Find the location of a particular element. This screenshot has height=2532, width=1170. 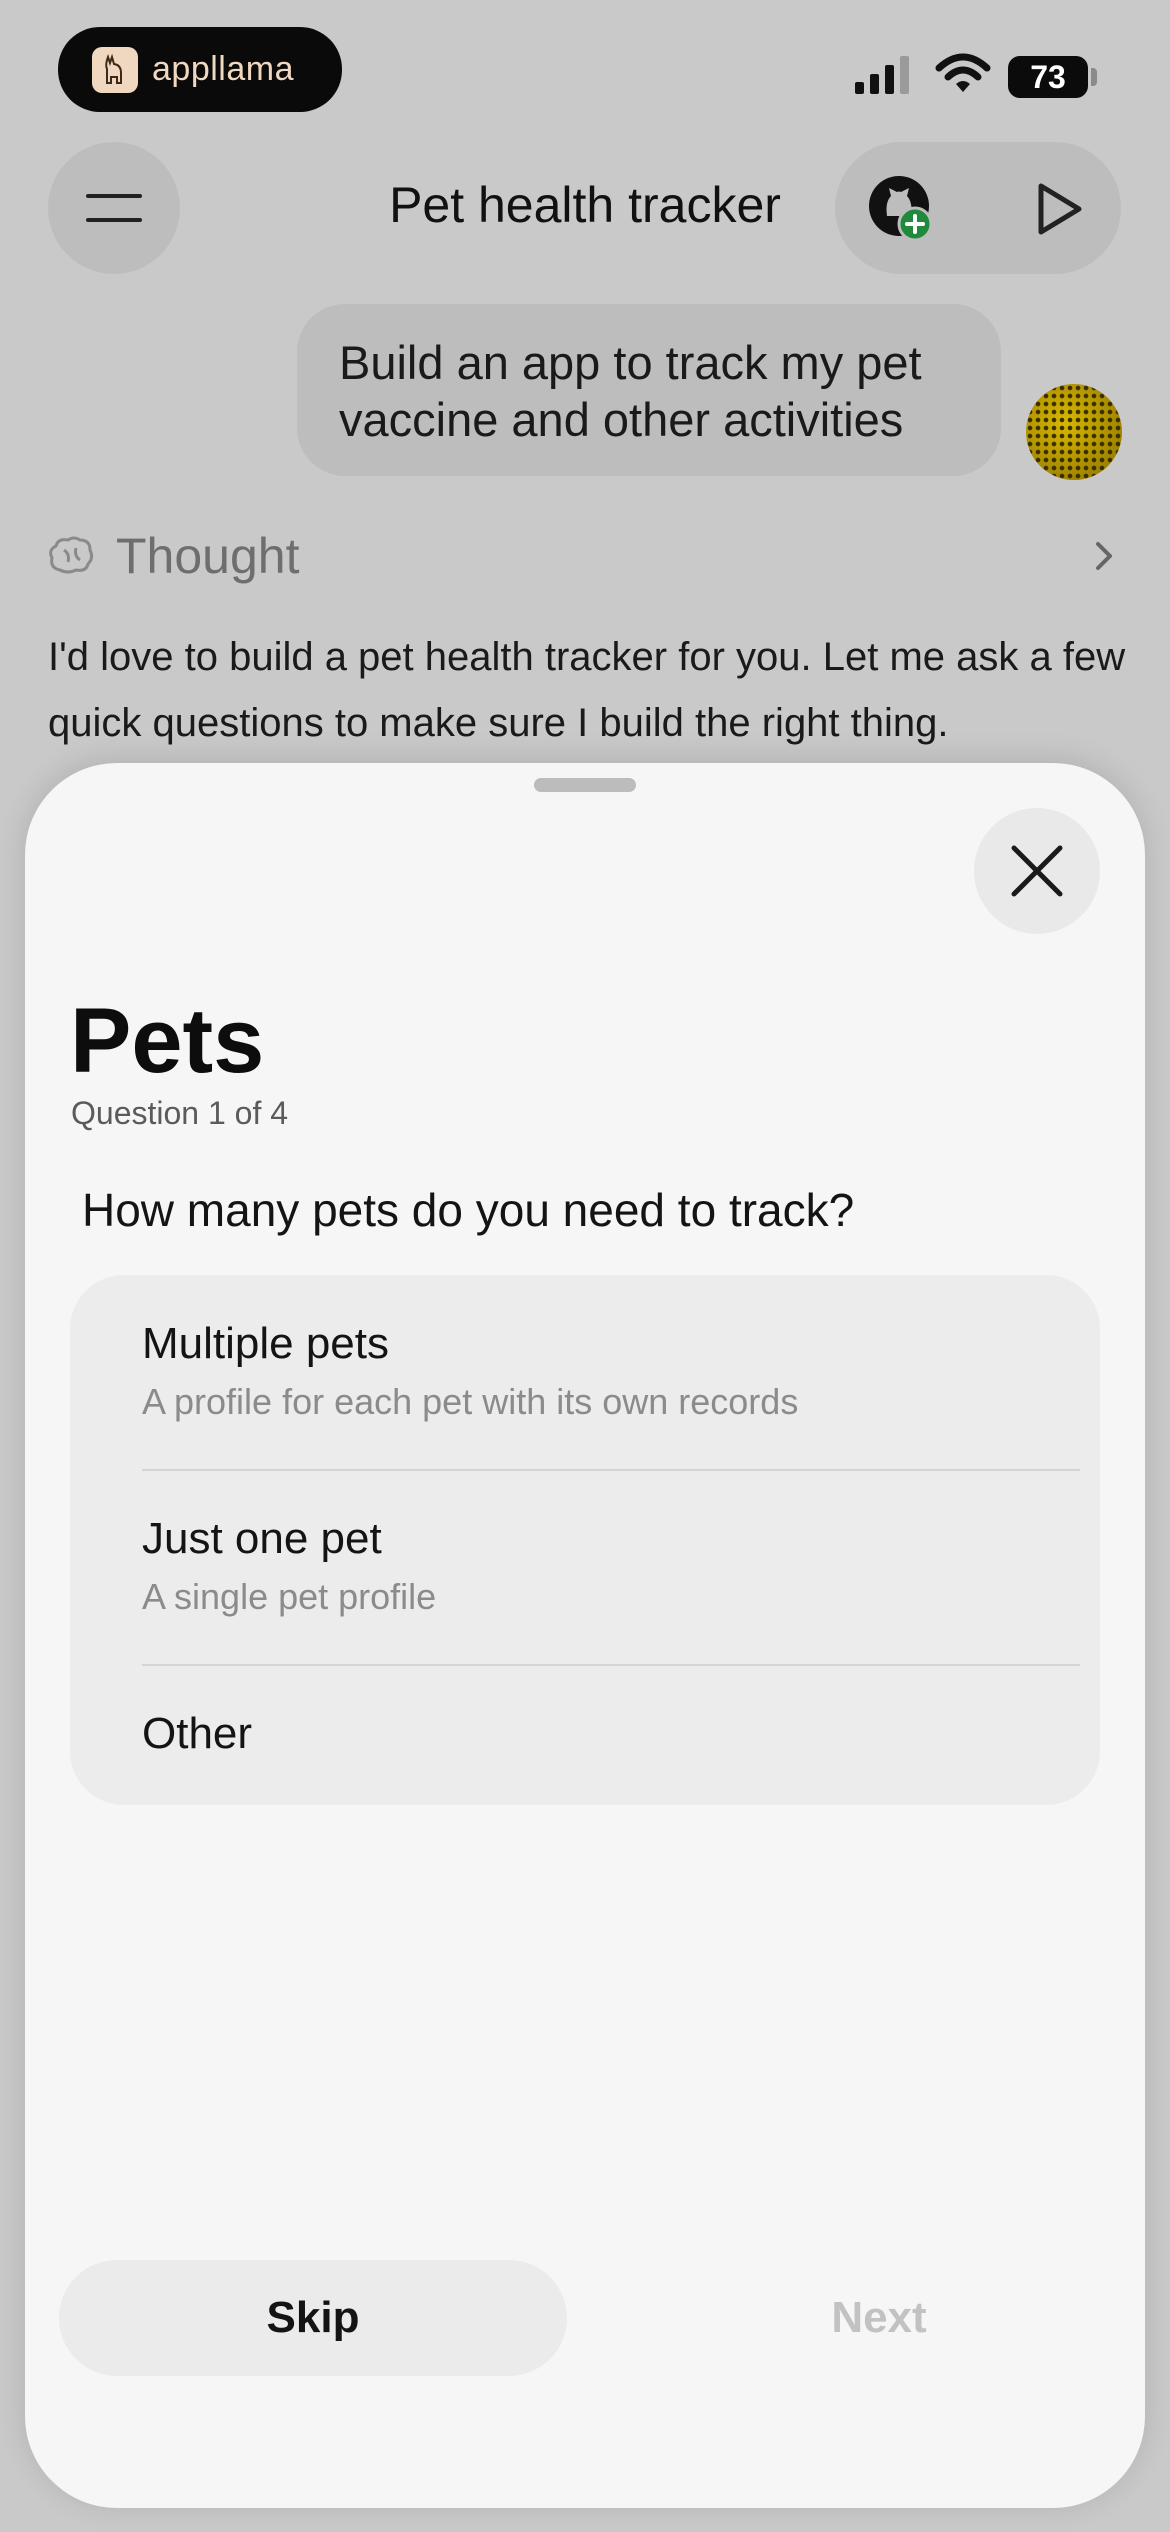

option-other: Other is located at coordinates (585, 1754).